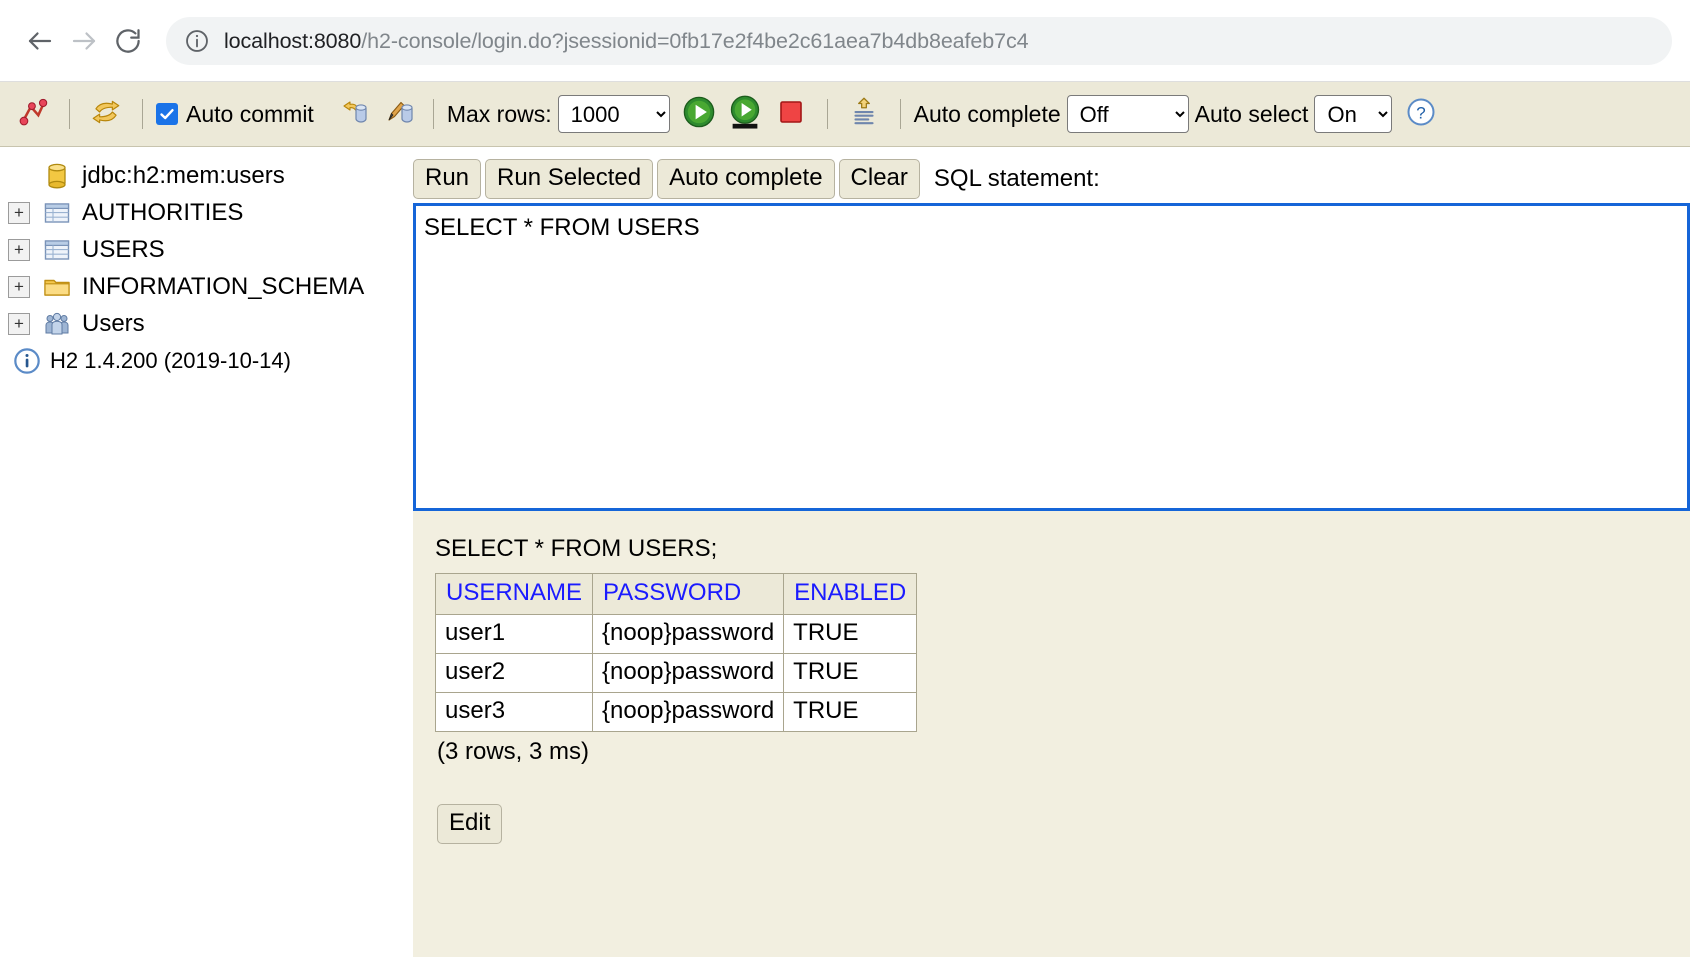 Image resolution: width=1690 pixels, height=958 pixels. Describe the element at coordinates (499, 113) in the screenshot. I see `max-rows-label: Max rows:` at that location.